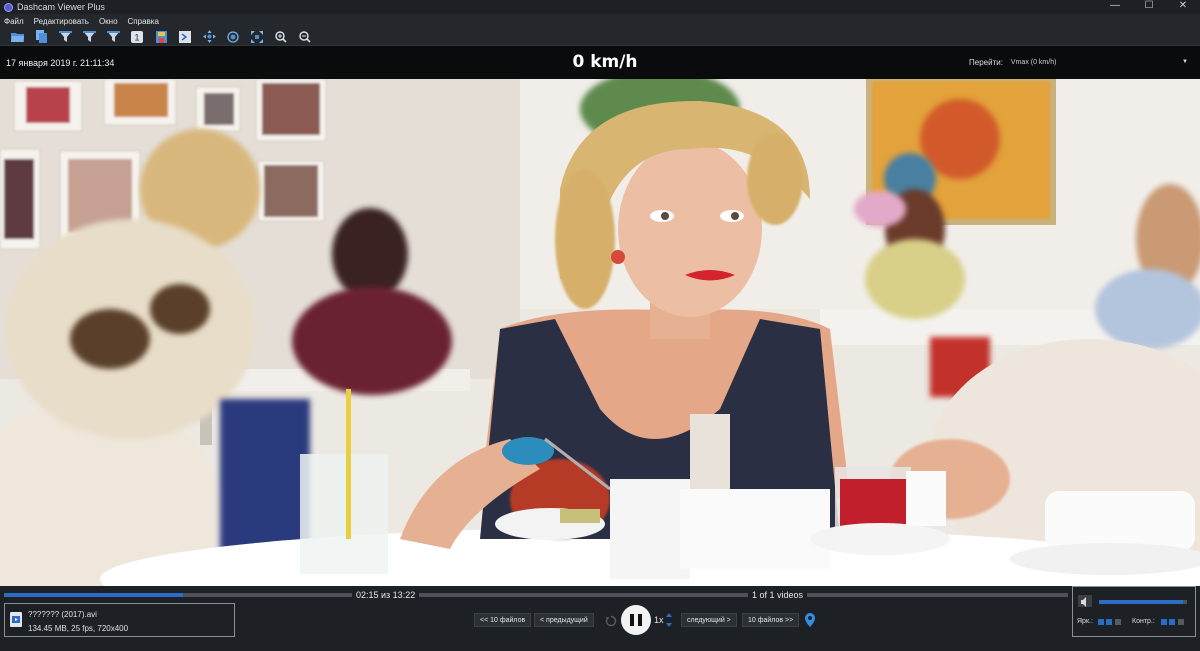 This screenshot has width=1200, height=651. What do you see at coordinates (1115, 7) in the screenshot?
I see `minimize-button: —` at bounding box center [1115, 7].